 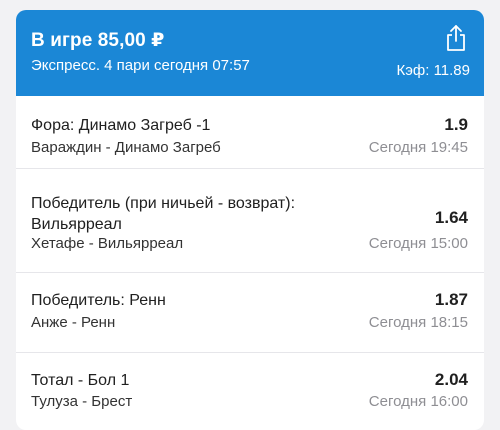 I want to click on bet-selection: Победитель: Ренн, so click(x=98, y=300).